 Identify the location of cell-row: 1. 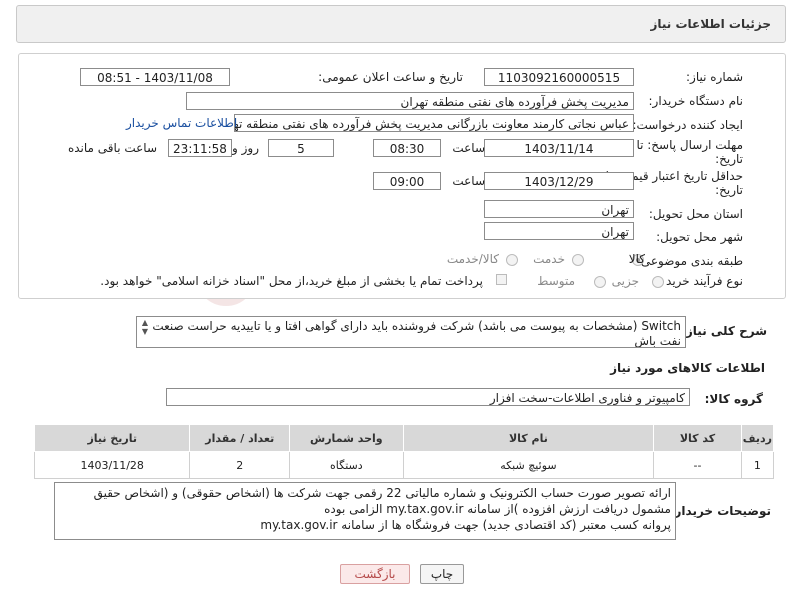
(757, 465).